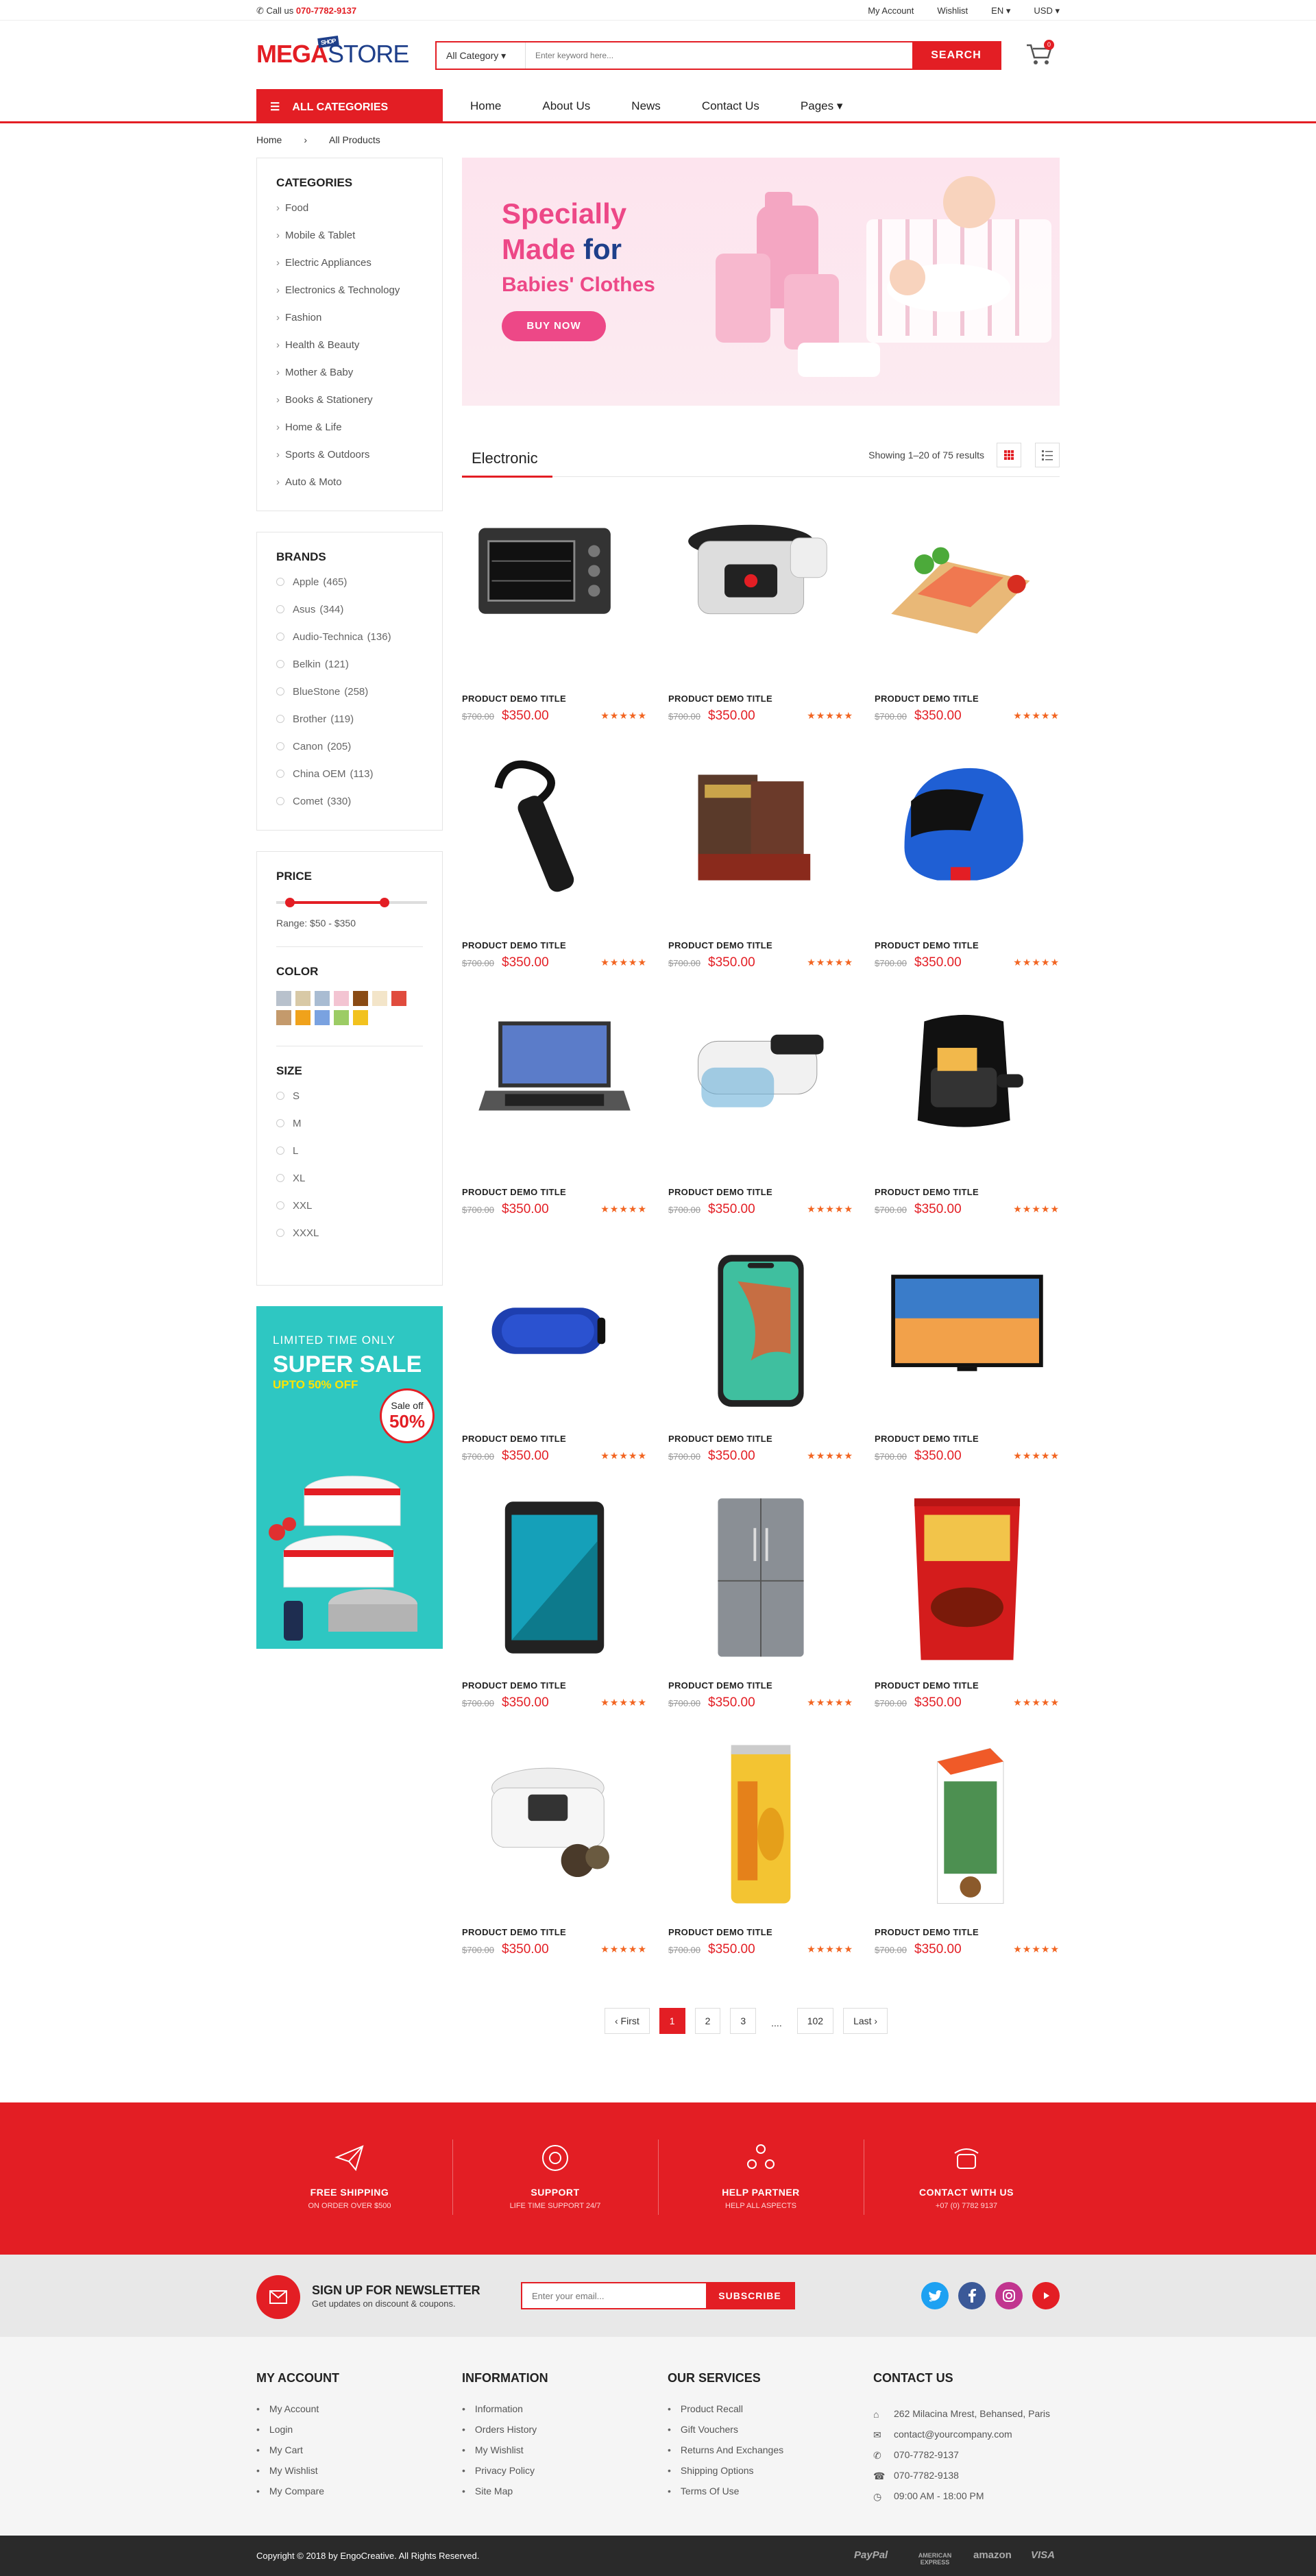 This screenshot has height=2576, width=1316. What do you see at coordinates (349, 106) in the screenshot?
I see `all-categories-button: ☰ ALL CATEGORIES` at bounding box center [349, 106].